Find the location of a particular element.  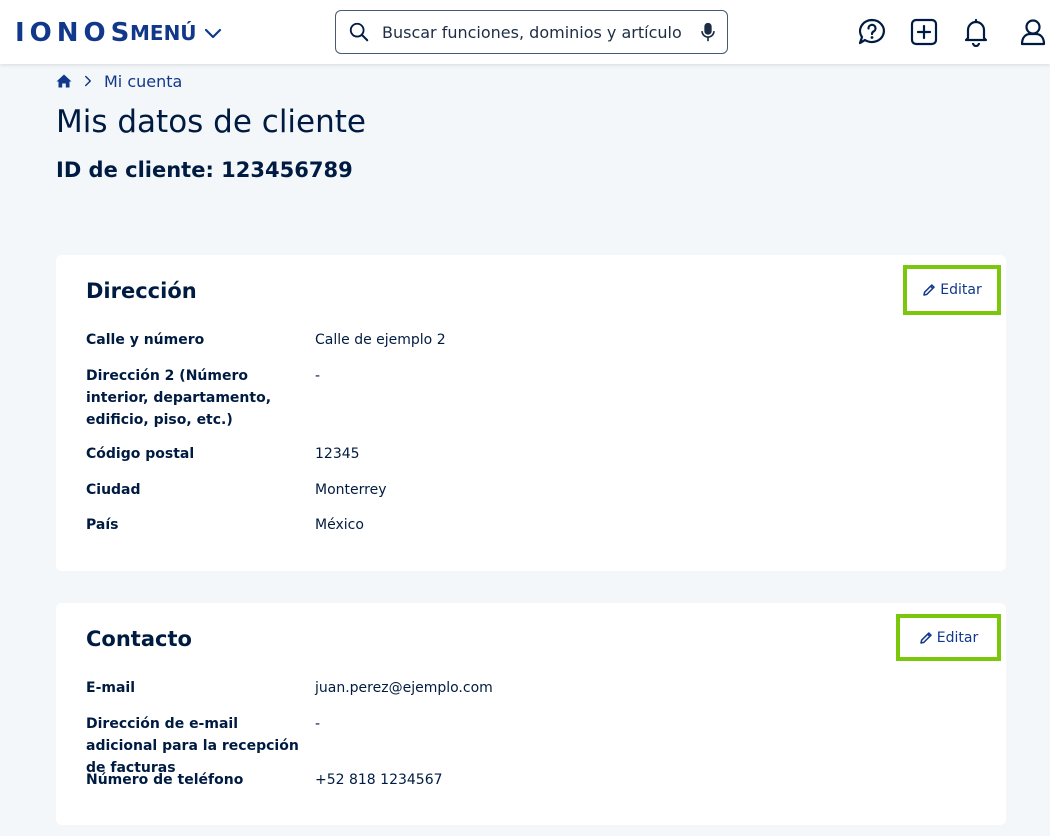

field-value: Monterrey is located at coordinates (351, 490).